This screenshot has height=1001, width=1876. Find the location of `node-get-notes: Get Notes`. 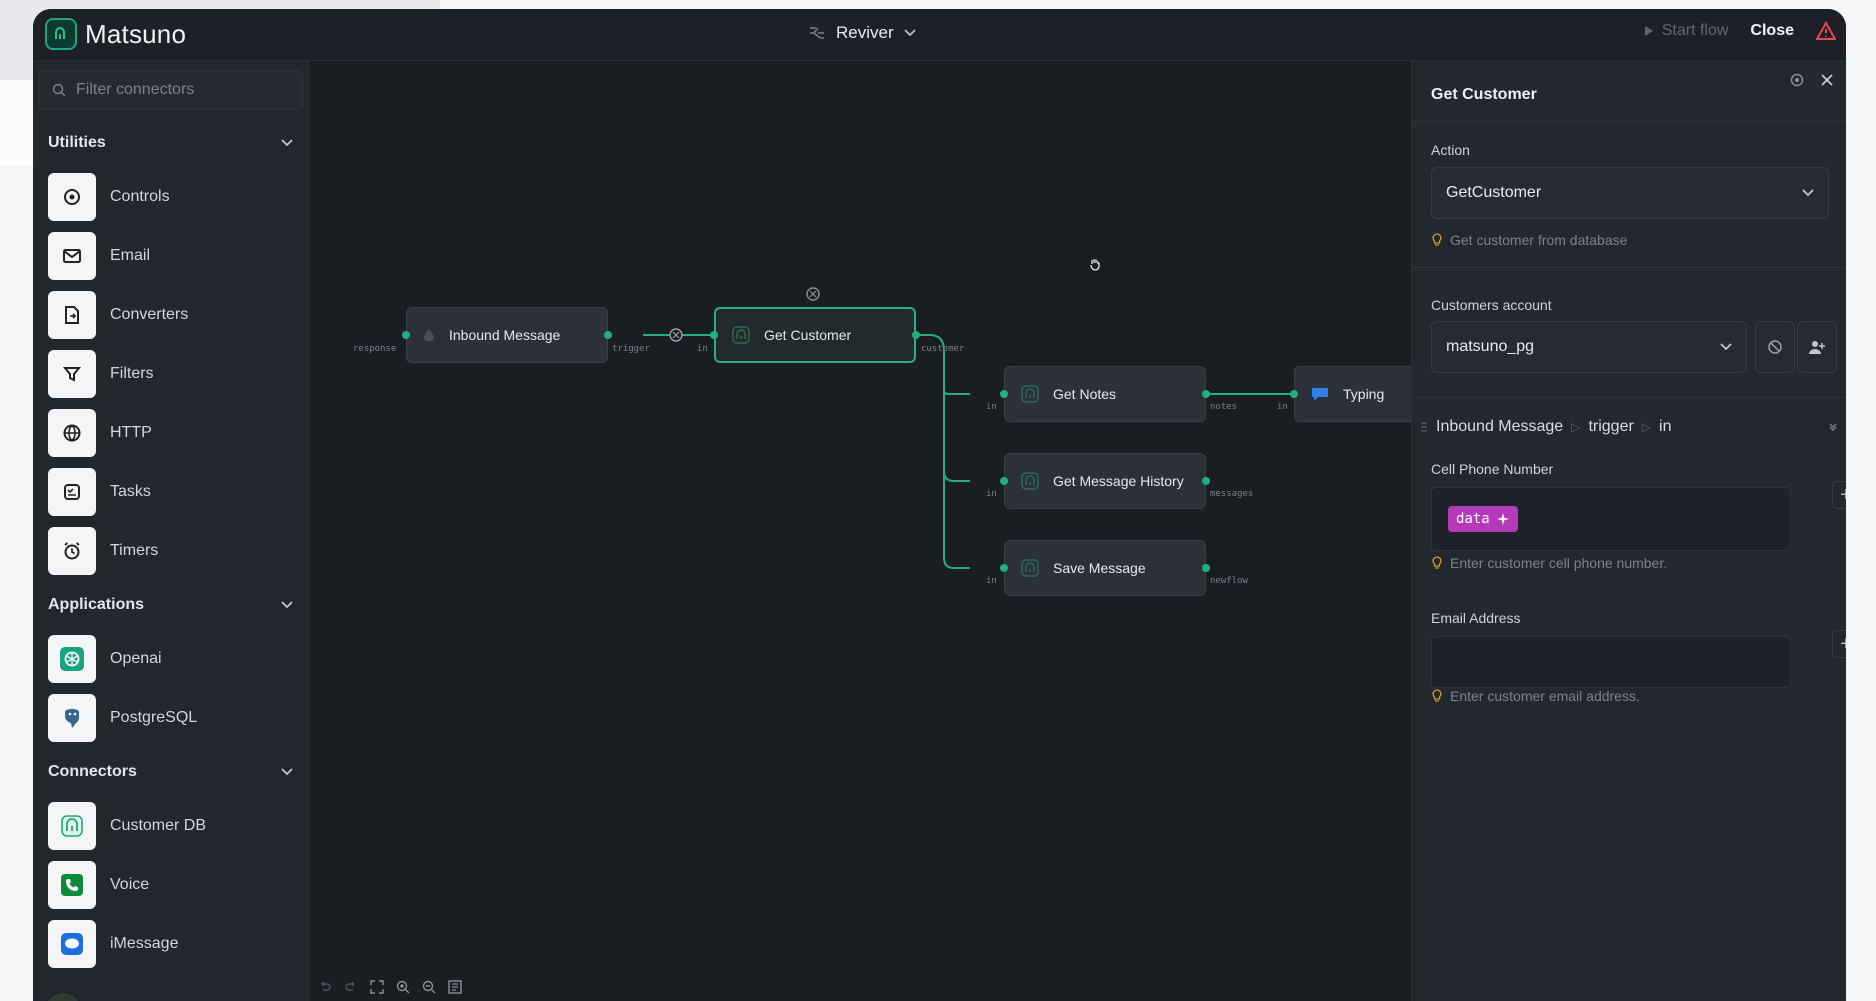

node-get-notes: Get Notes is located at coordinates (1105, 394).